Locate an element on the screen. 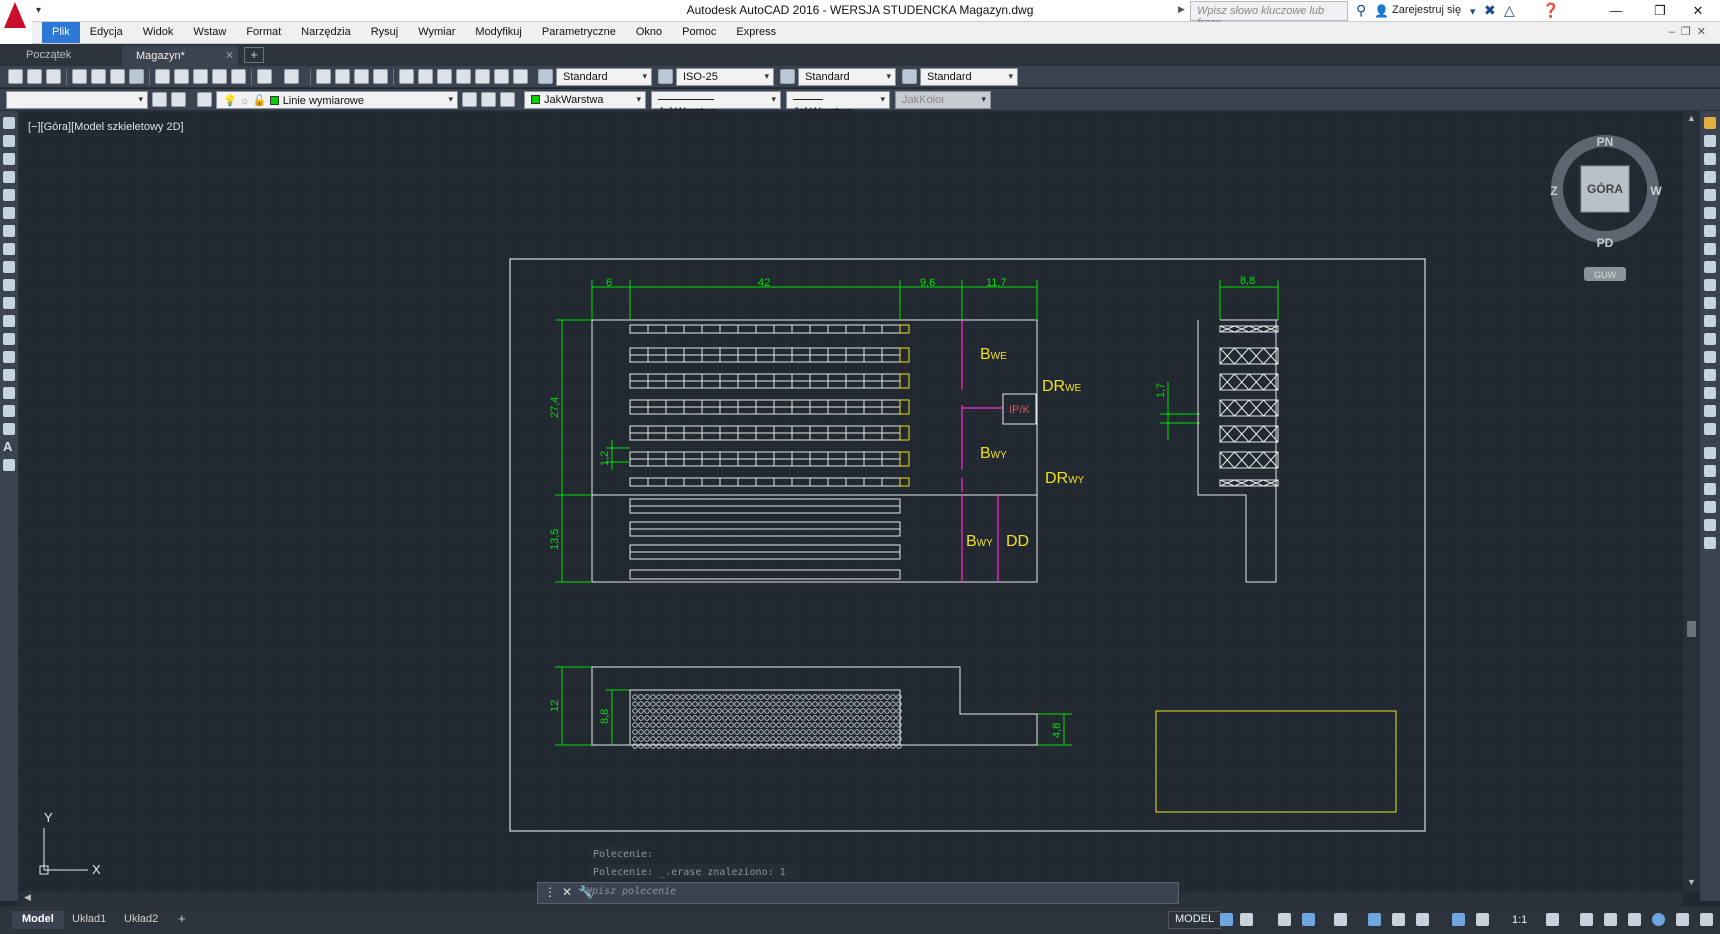  save-icon is located at coordinates (53, 76).